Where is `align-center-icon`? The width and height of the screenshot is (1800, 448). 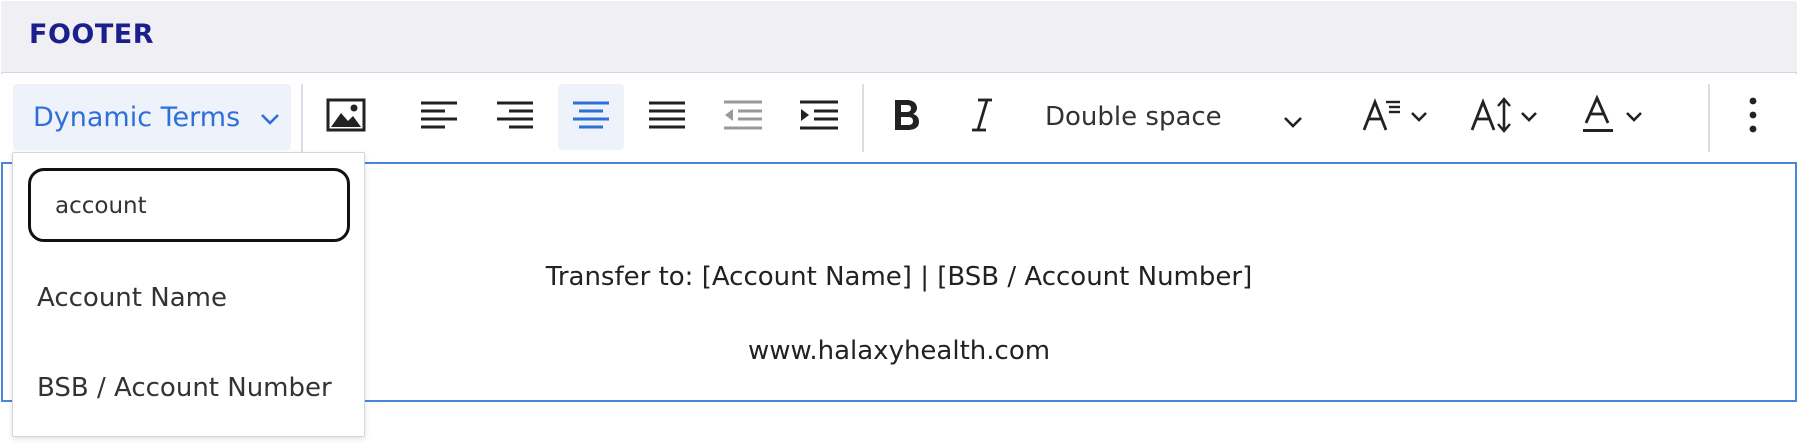
align-center-icon is located at coordinates (591, 117).